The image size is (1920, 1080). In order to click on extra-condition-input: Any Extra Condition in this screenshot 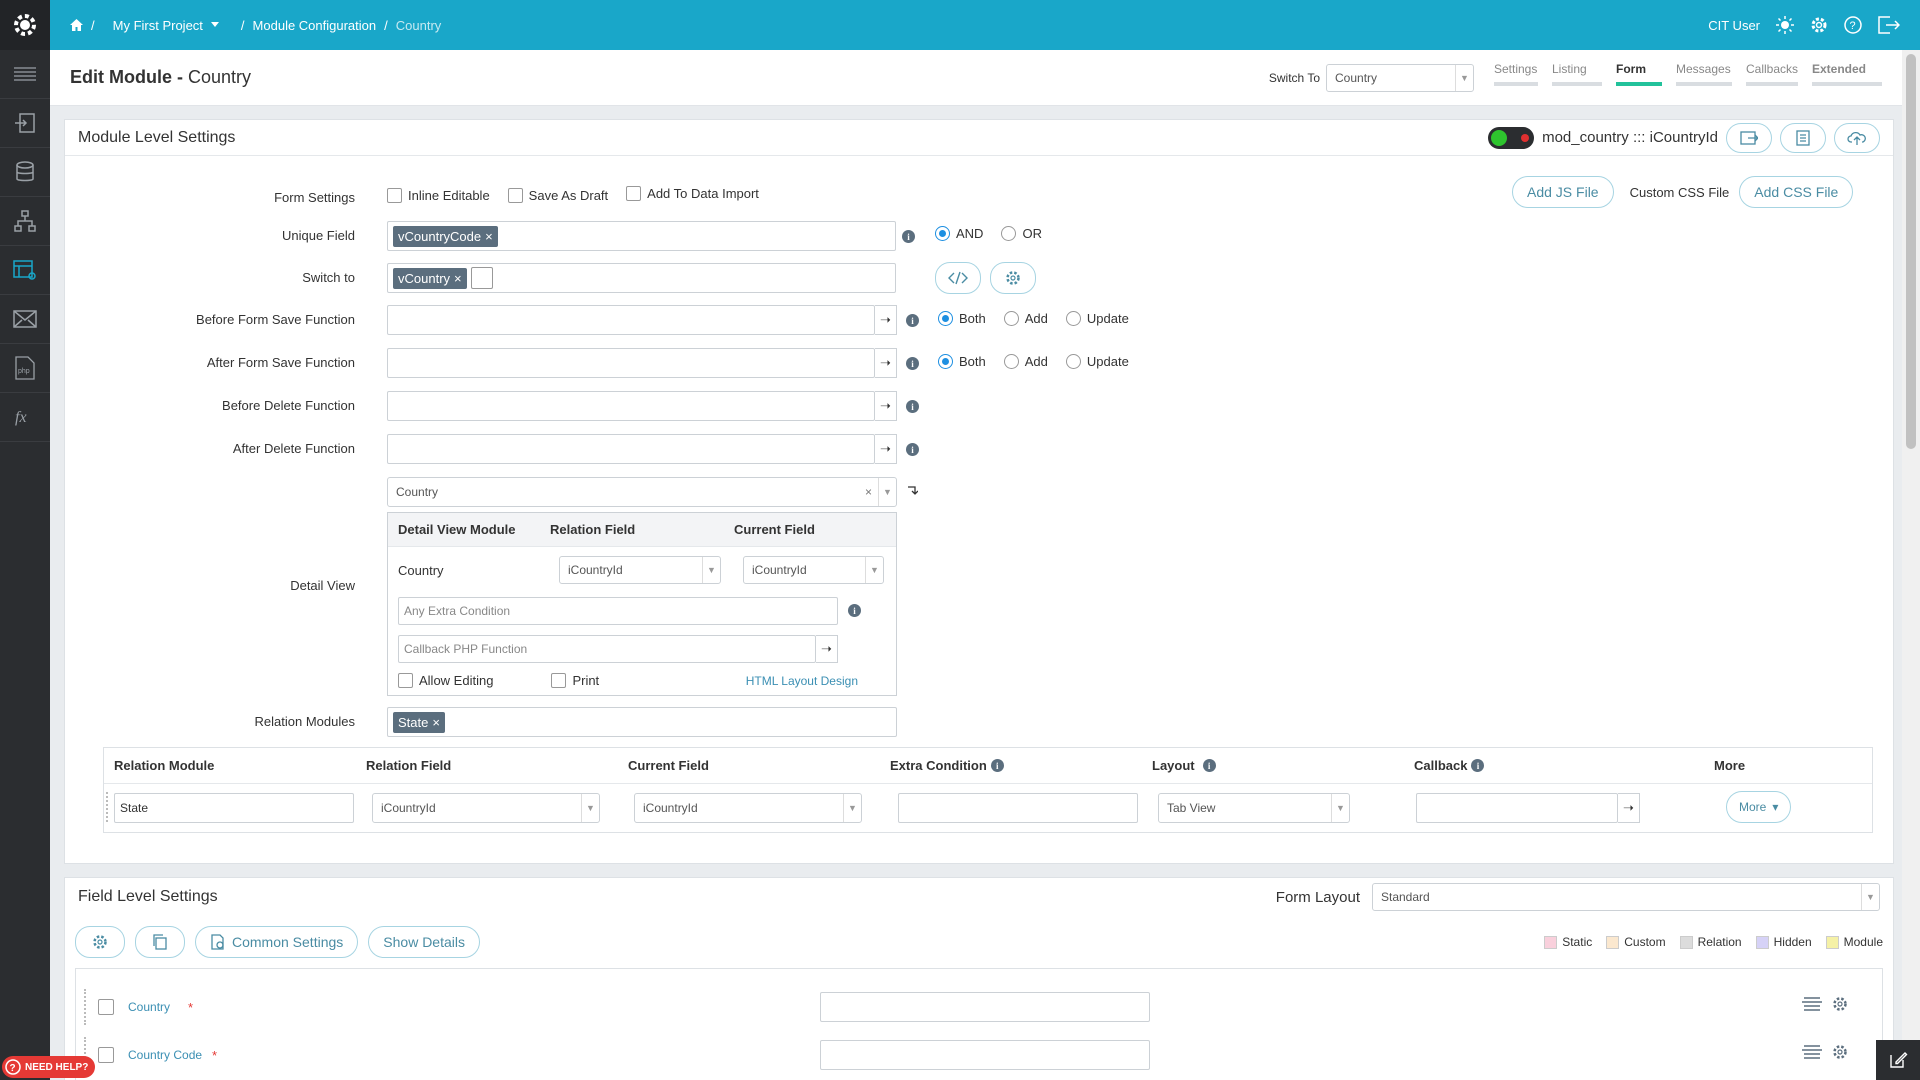, I will do `click(618, 611)`.